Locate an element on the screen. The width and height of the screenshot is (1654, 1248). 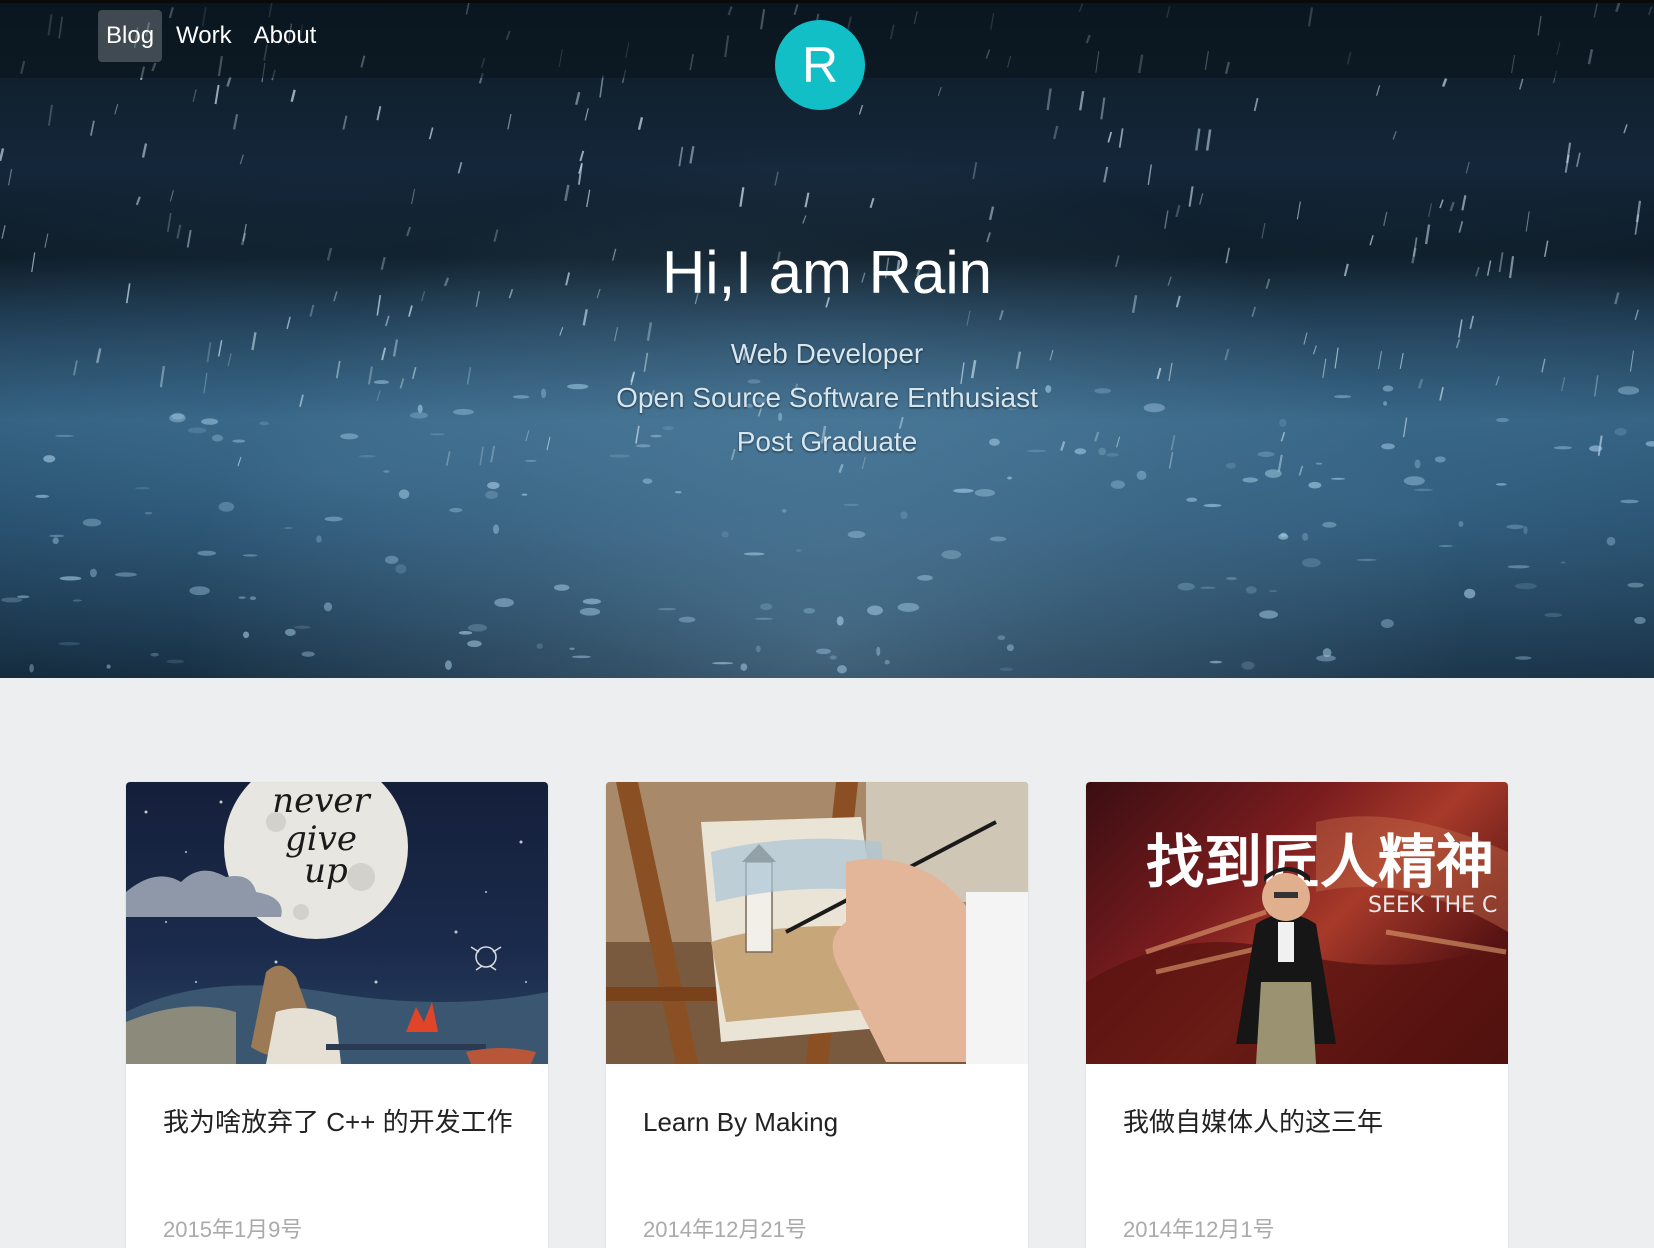
nav-about: About is located at coordinates (285, 36).